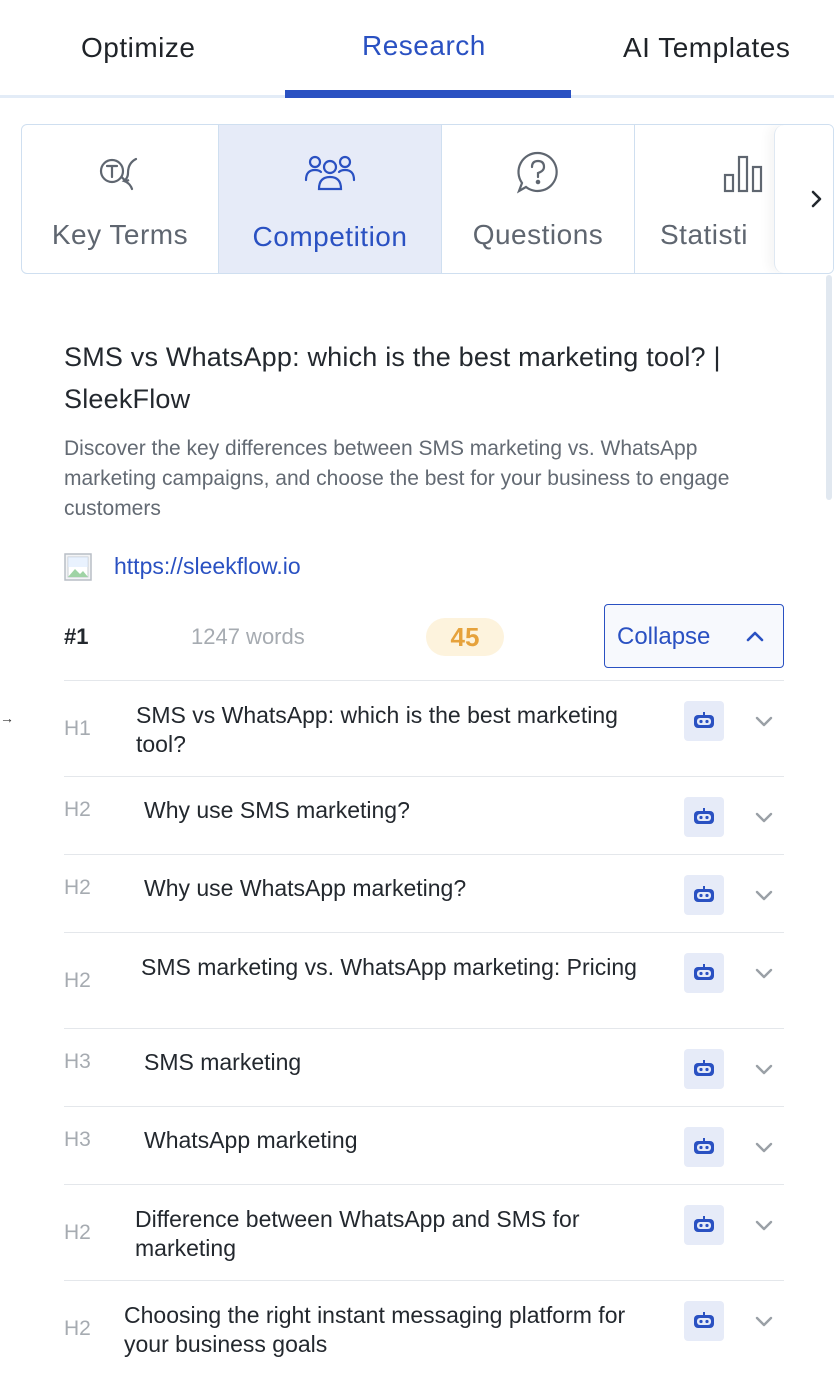  I want to click on result-url-link: https://sleekflow.io, so click(207, 566).